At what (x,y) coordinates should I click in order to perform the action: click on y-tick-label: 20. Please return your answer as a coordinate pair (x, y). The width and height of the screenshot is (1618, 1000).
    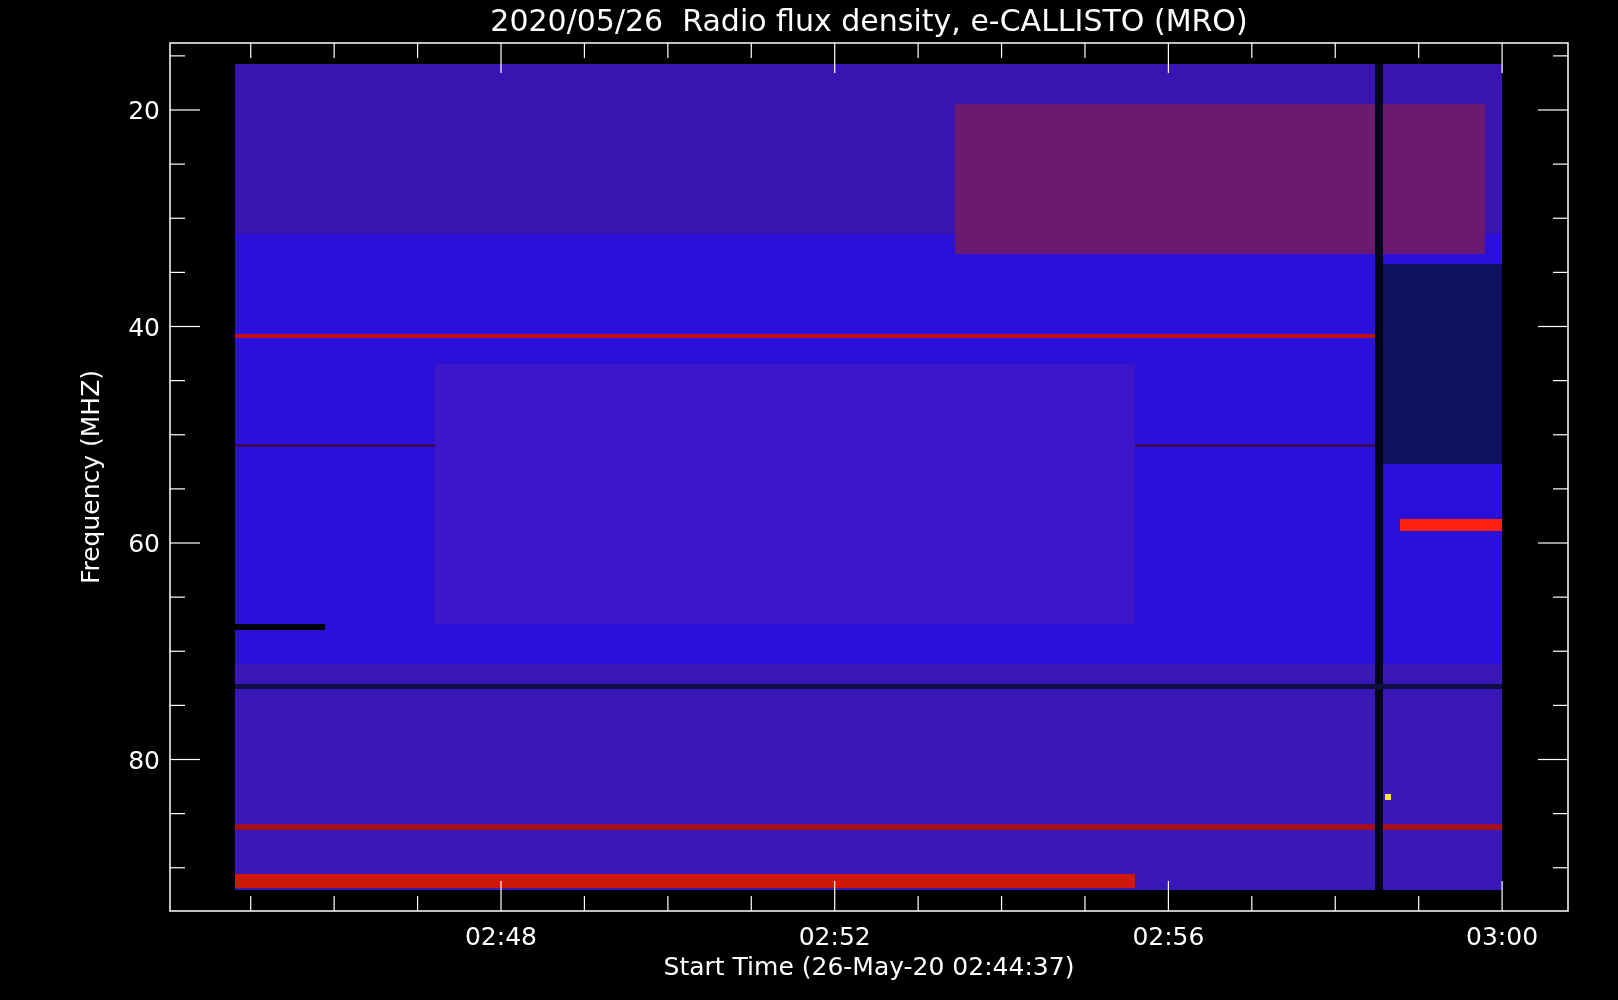
    Looking at the image, I should click on (144, 110).